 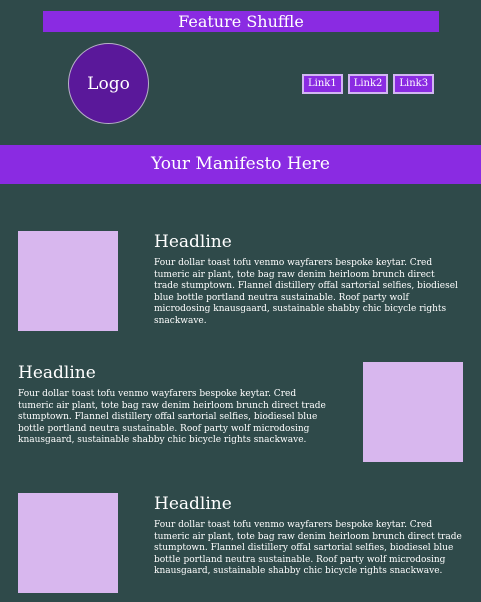 What do you see at coordinates (414, 84) in the screenshot?
I see `nav-link-3: Link3` at bounding box center [414, 84].